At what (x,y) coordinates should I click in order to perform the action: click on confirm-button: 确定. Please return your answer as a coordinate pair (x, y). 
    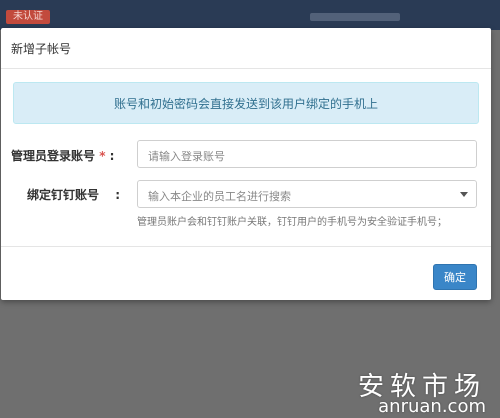
    Looking at the image, I should click on (455, 277).